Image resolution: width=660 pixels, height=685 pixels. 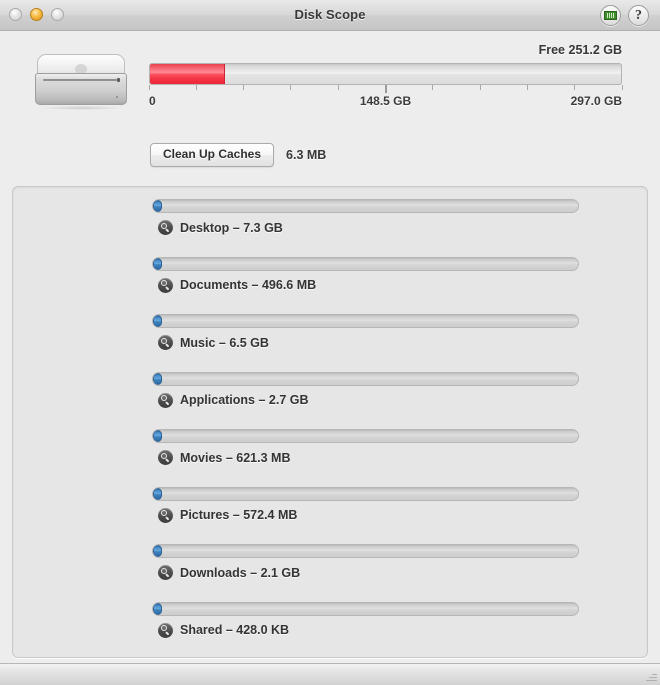 What do you see at coordinates (385, 74) in the screenshot?
I see `gauge-track` at bounding box center [385, 74].